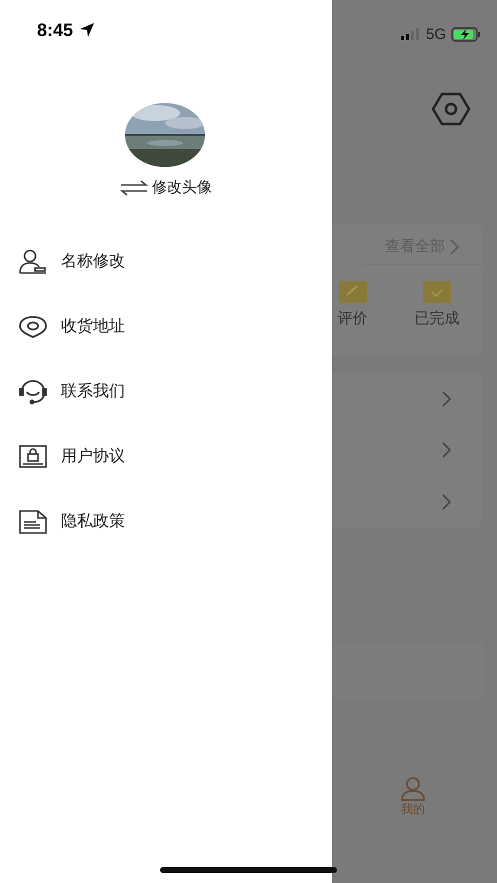 Image resolution: width=497 pixels, height=883 pixels. I want to click on network-label: 5G, so click(436, 34).